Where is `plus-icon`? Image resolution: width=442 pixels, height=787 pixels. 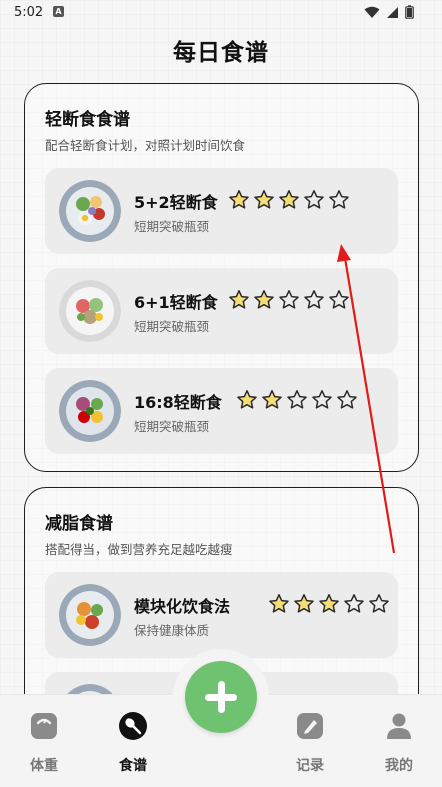 plus-icon is located at coordinates (221, 697).